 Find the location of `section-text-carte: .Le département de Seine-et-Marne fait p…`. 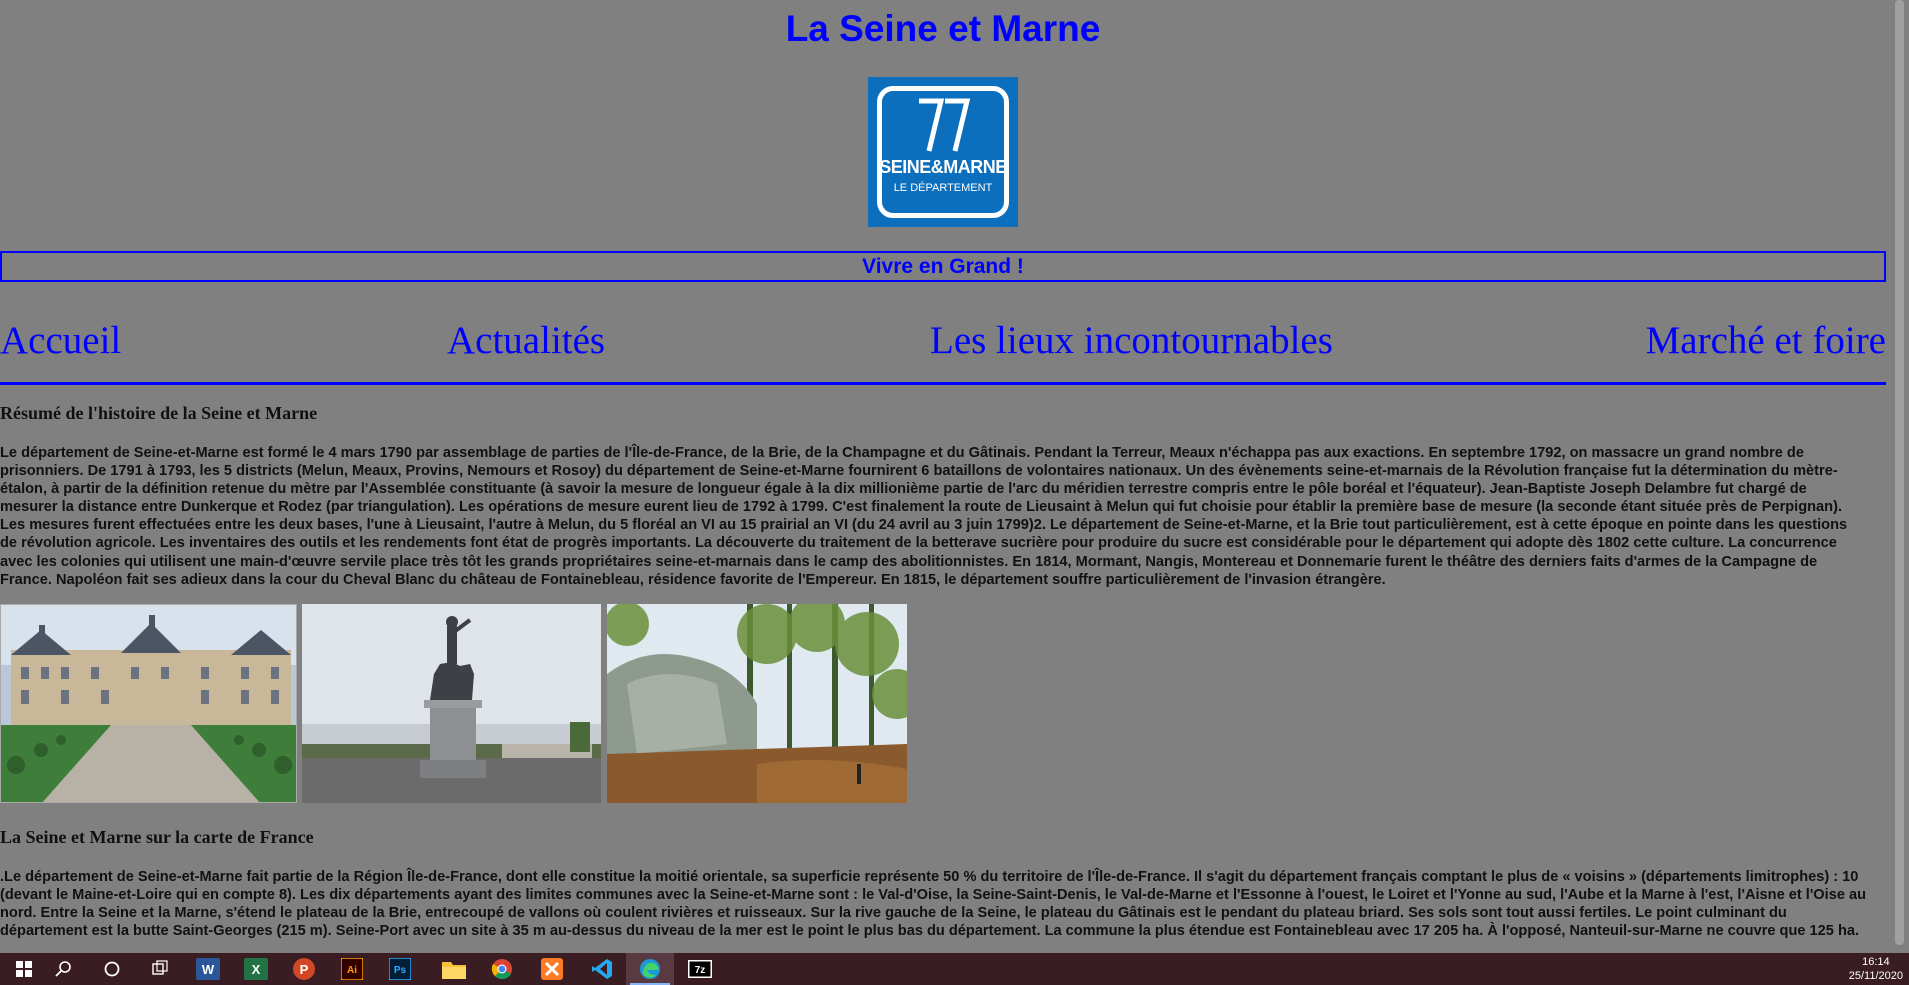

section-text-carte: .Le département de Seine-et-Marne fait p… is located at coordinates (933, 904).